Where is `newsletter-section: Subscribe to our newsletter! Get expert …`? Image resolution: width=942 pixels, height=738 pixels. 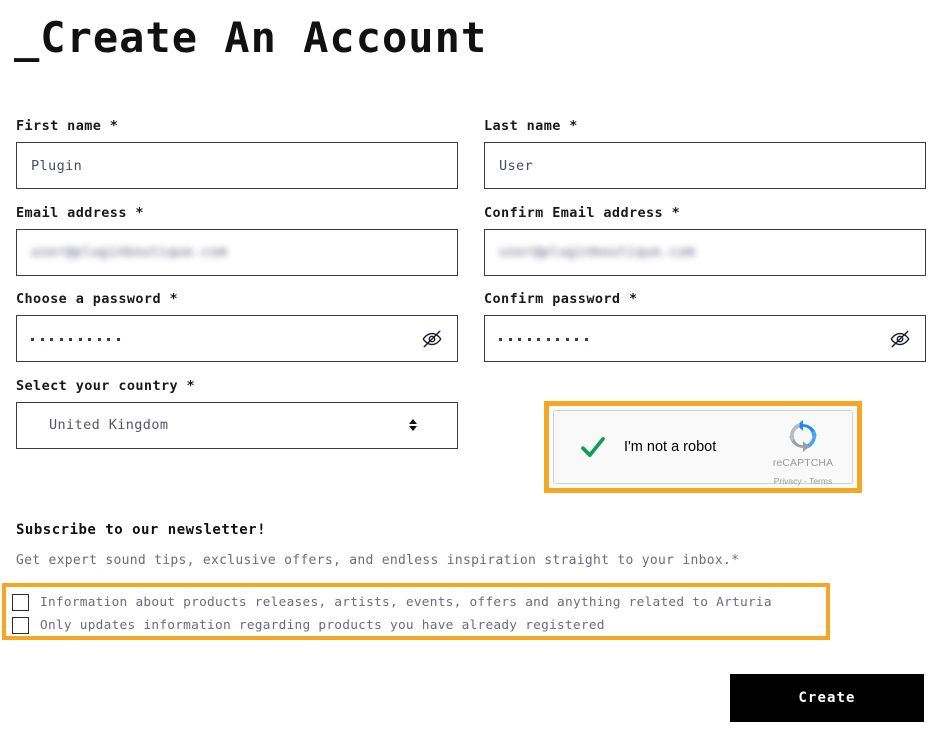 newsletter-section: Subscribe to our newsletter! Get expert … is located at coordinates (466, 545).